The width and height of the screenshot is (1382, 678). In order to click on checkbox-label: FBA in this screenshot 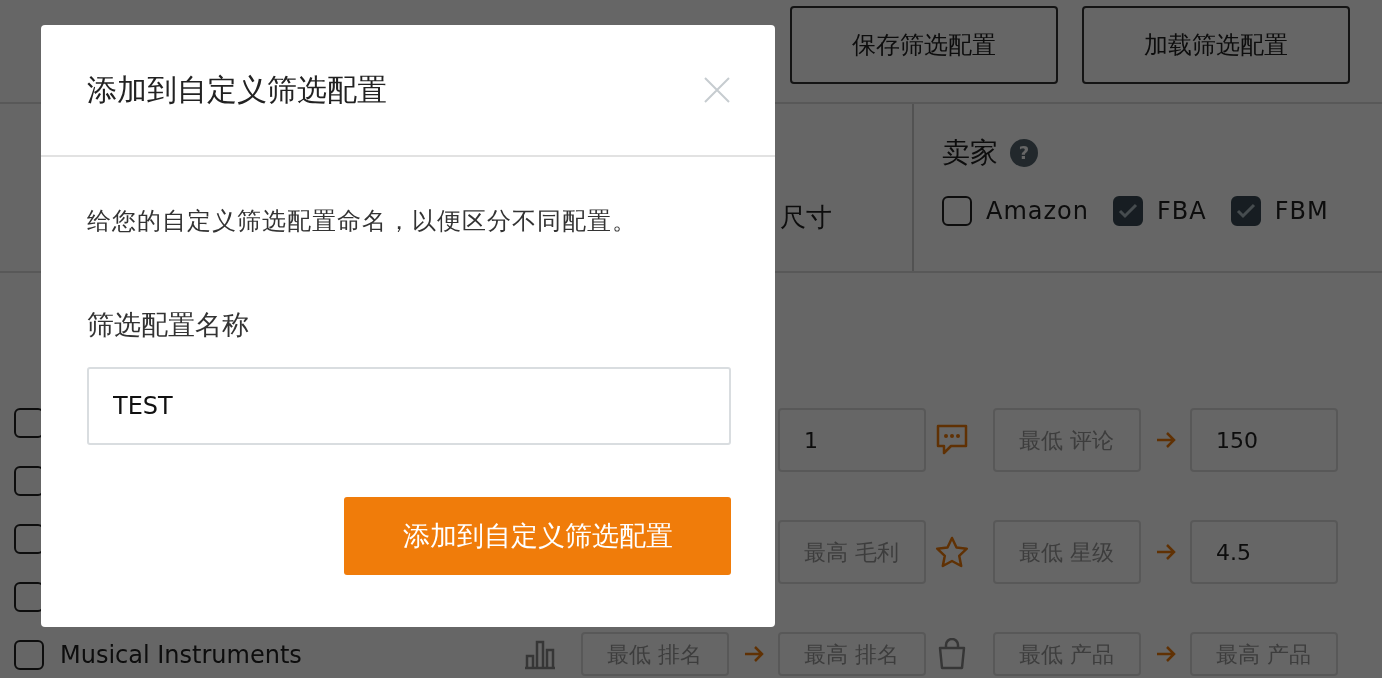, I will do `click(1182, 211)`.